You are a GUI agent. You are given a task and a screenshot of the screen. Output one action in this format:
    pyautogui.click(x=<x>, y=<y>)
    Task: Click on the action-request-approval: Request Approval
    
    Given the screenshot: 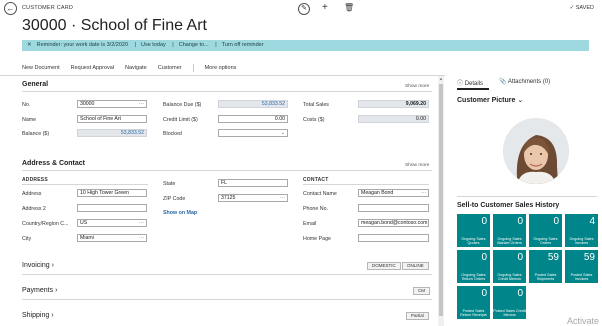 What is the action you would take?
    pyautogui.click(x=92, y=68)
    